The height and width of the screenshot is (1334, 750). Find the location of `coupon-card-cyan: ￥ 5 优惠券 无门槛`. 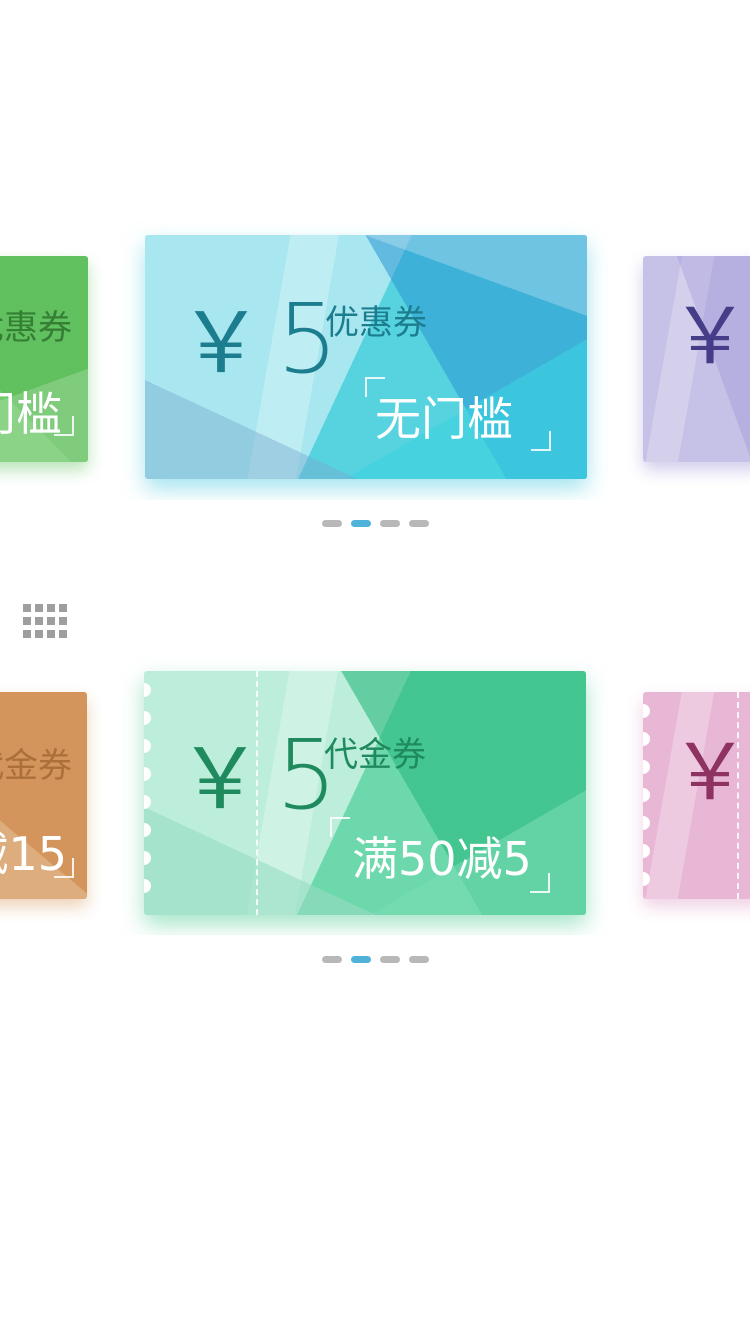

coupon-card-cyan: ￥ 5 优惠券 无门槛 is located at coordinates (366, 357).